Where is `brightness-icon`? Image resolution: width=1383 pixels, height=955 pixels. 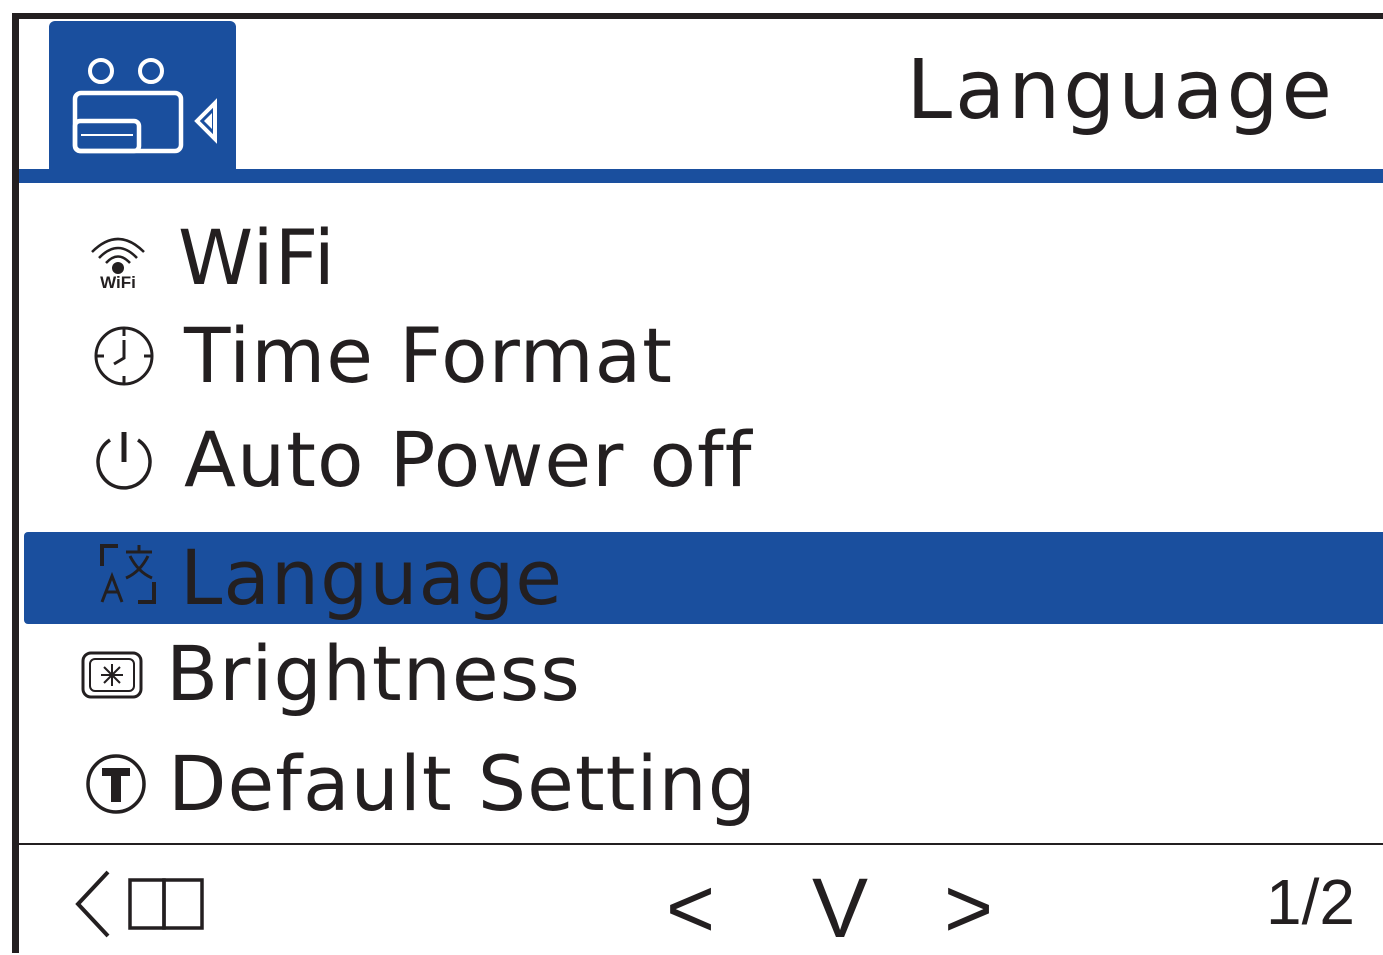
brightness-icon is located at coordinates (112, 675).